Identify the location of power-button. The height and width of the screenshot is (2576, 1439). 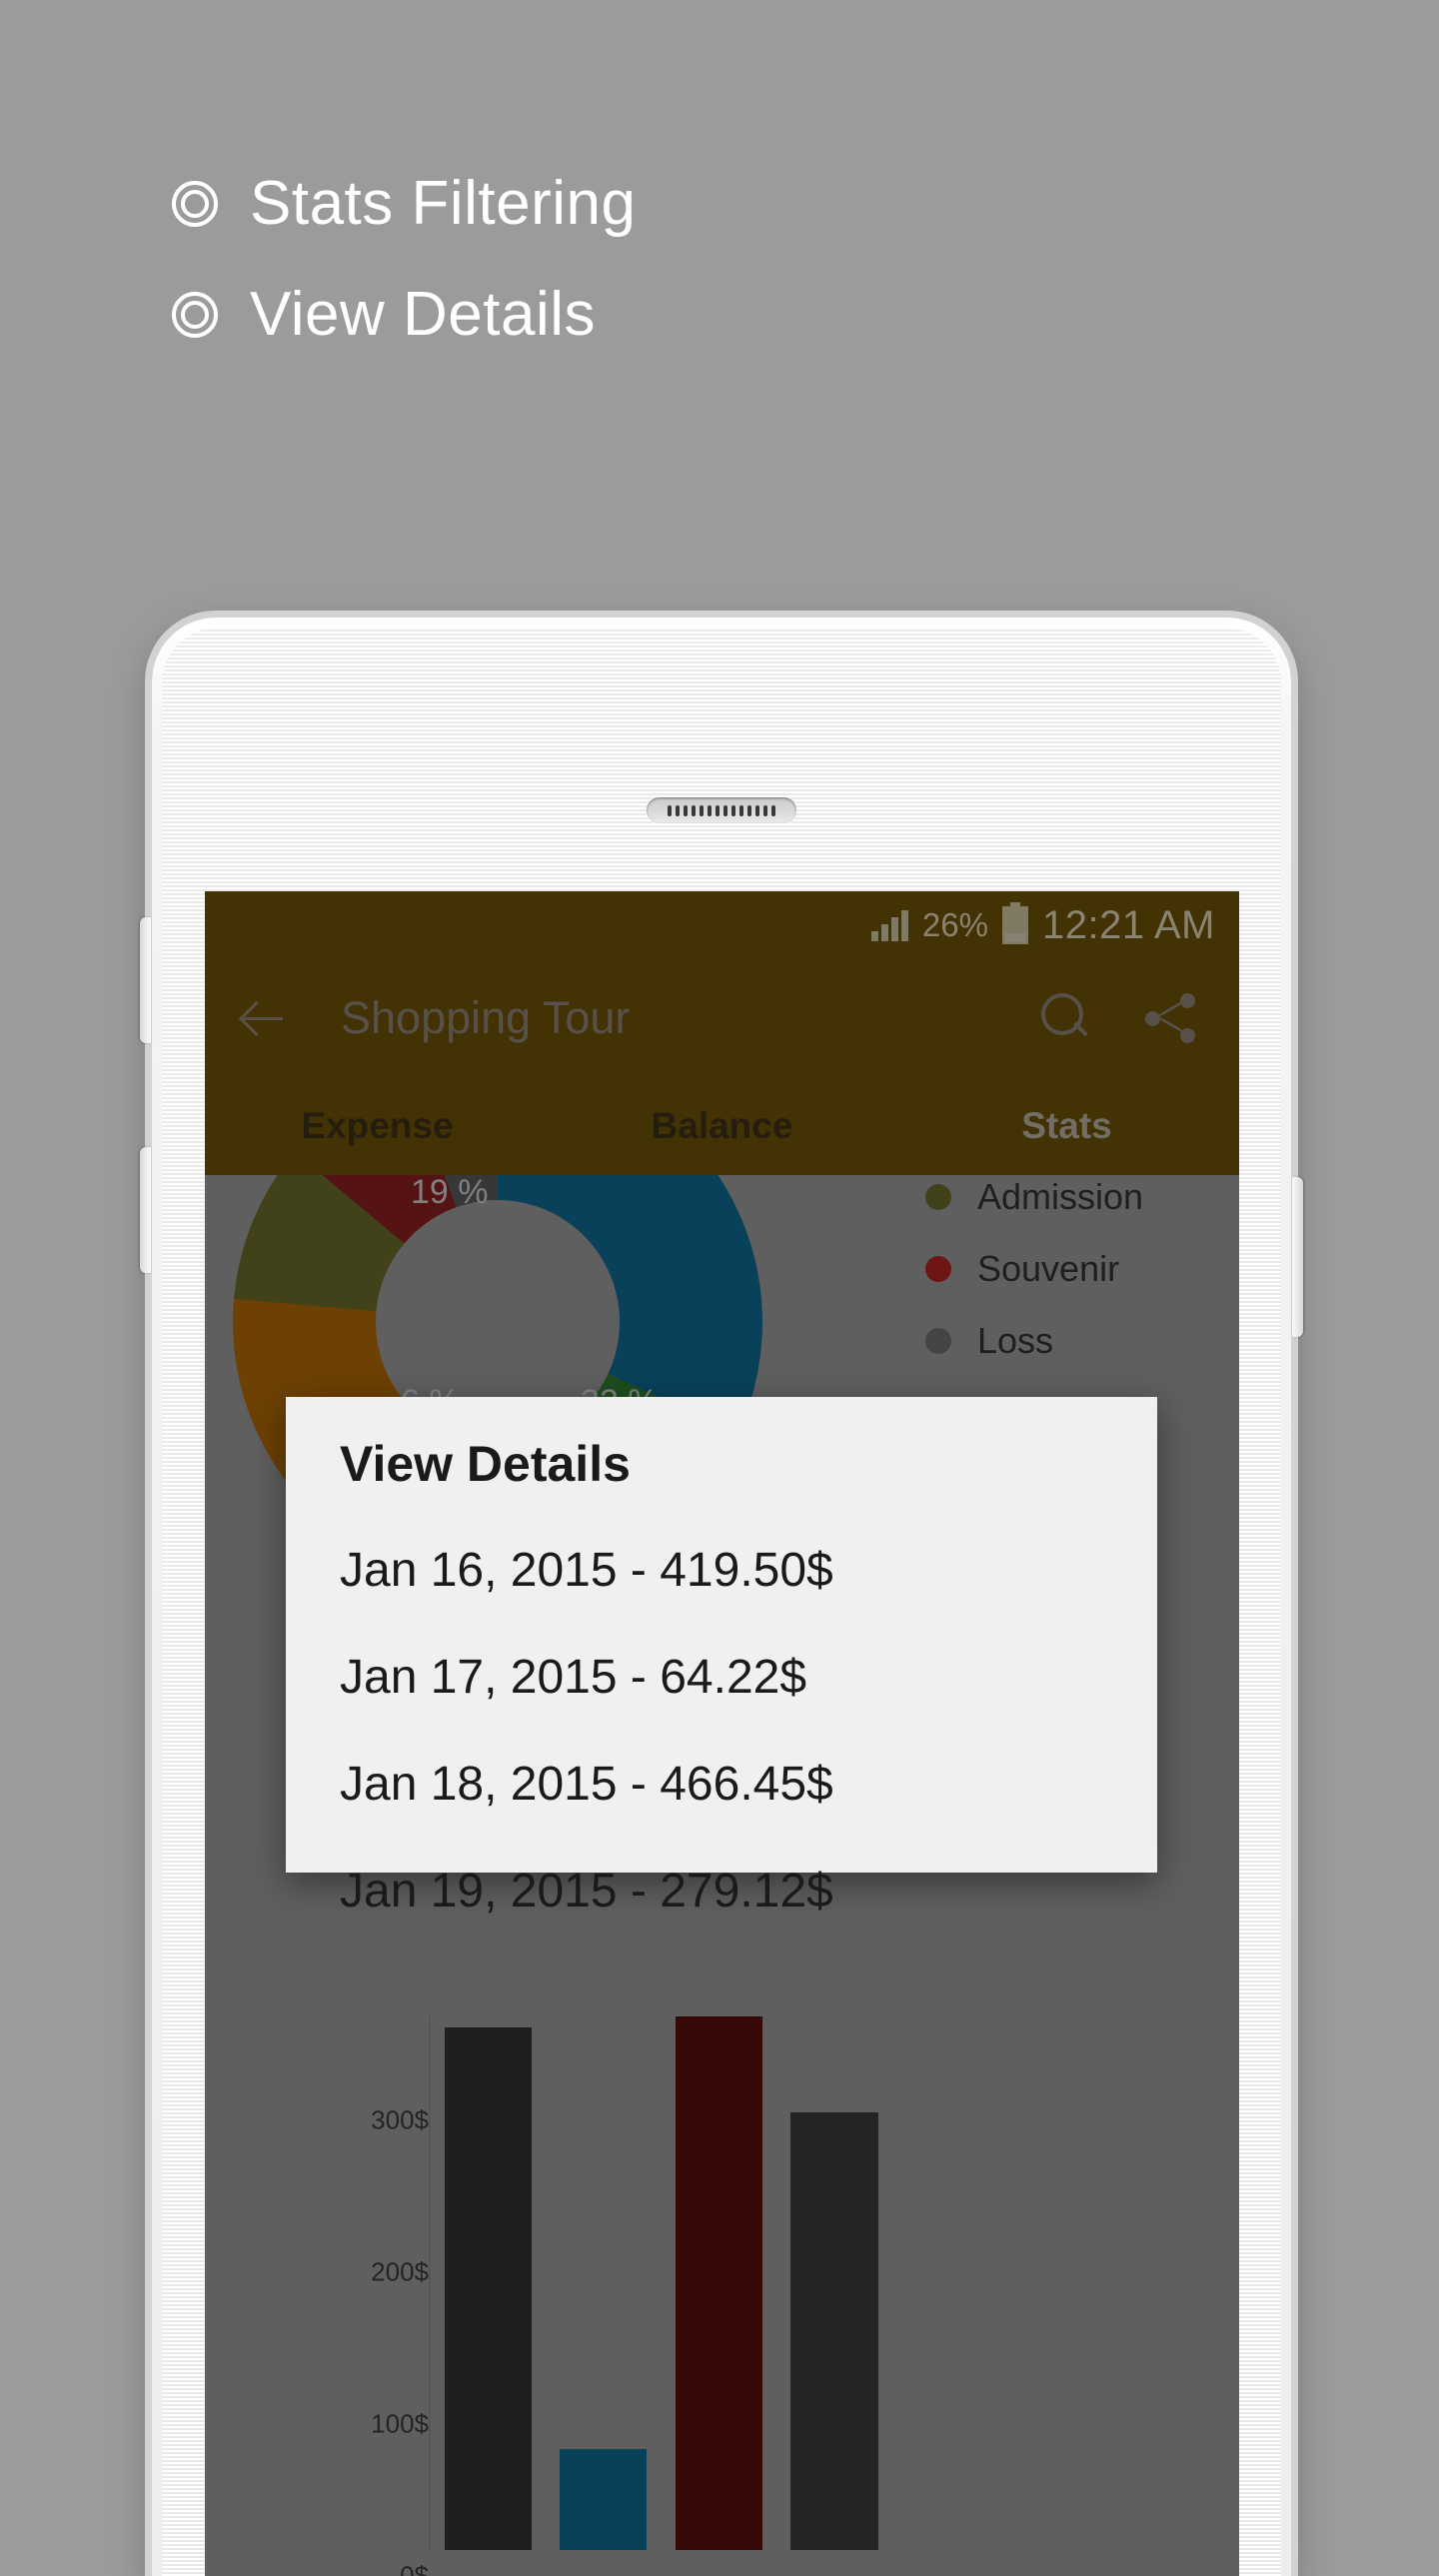
(1297, 1257).